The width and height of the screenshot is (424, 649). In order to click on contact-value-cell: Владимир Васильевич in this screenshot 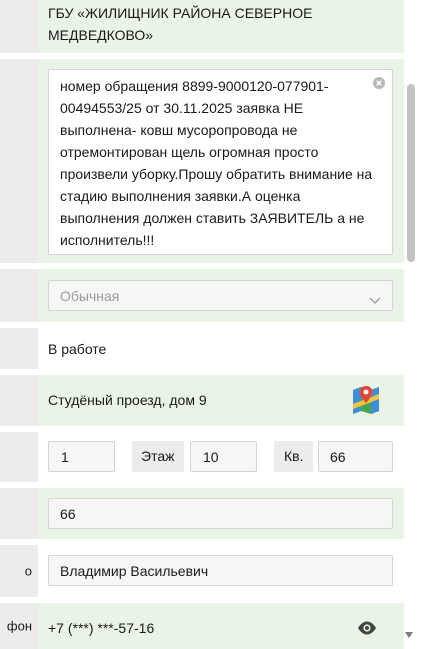, I will do `click(221, 571)`.